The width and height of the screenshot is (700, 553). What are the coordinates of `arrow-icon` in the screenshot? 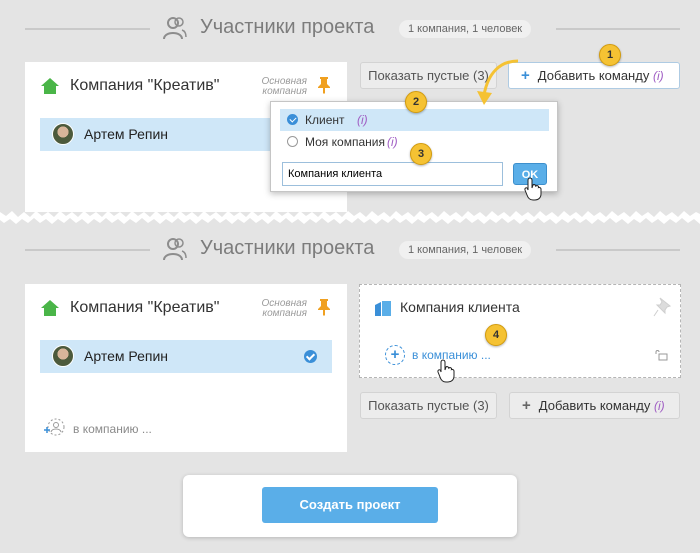 It's located at (500, 85).